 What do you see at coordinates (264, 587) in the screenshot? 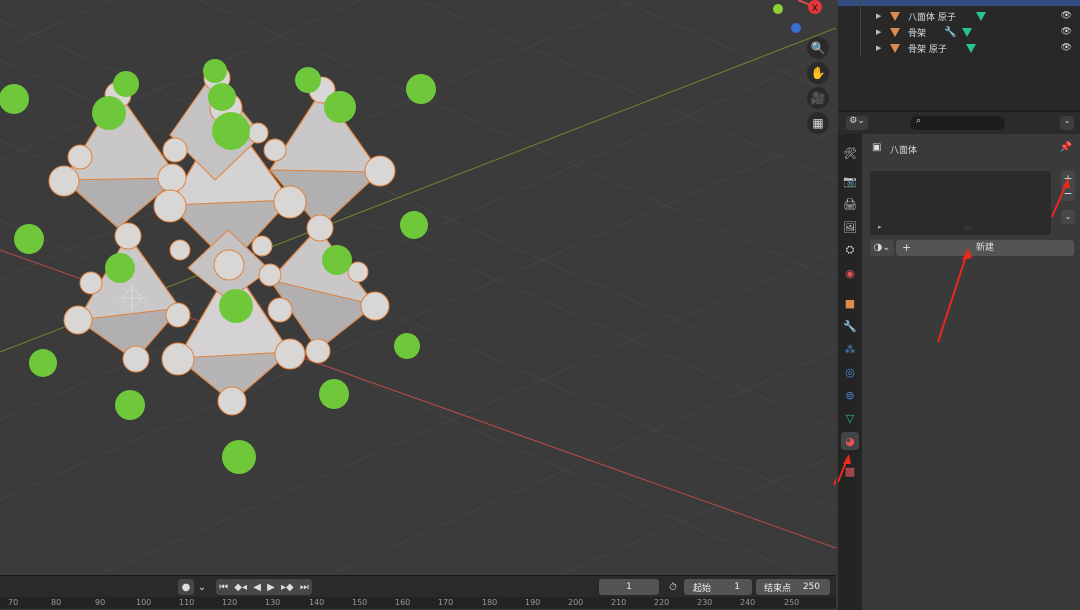
I see `playback-controls: ⏮ ◆◂ ◀ ▶ ▸◆ ⏭` at bounding box center [264, 587].